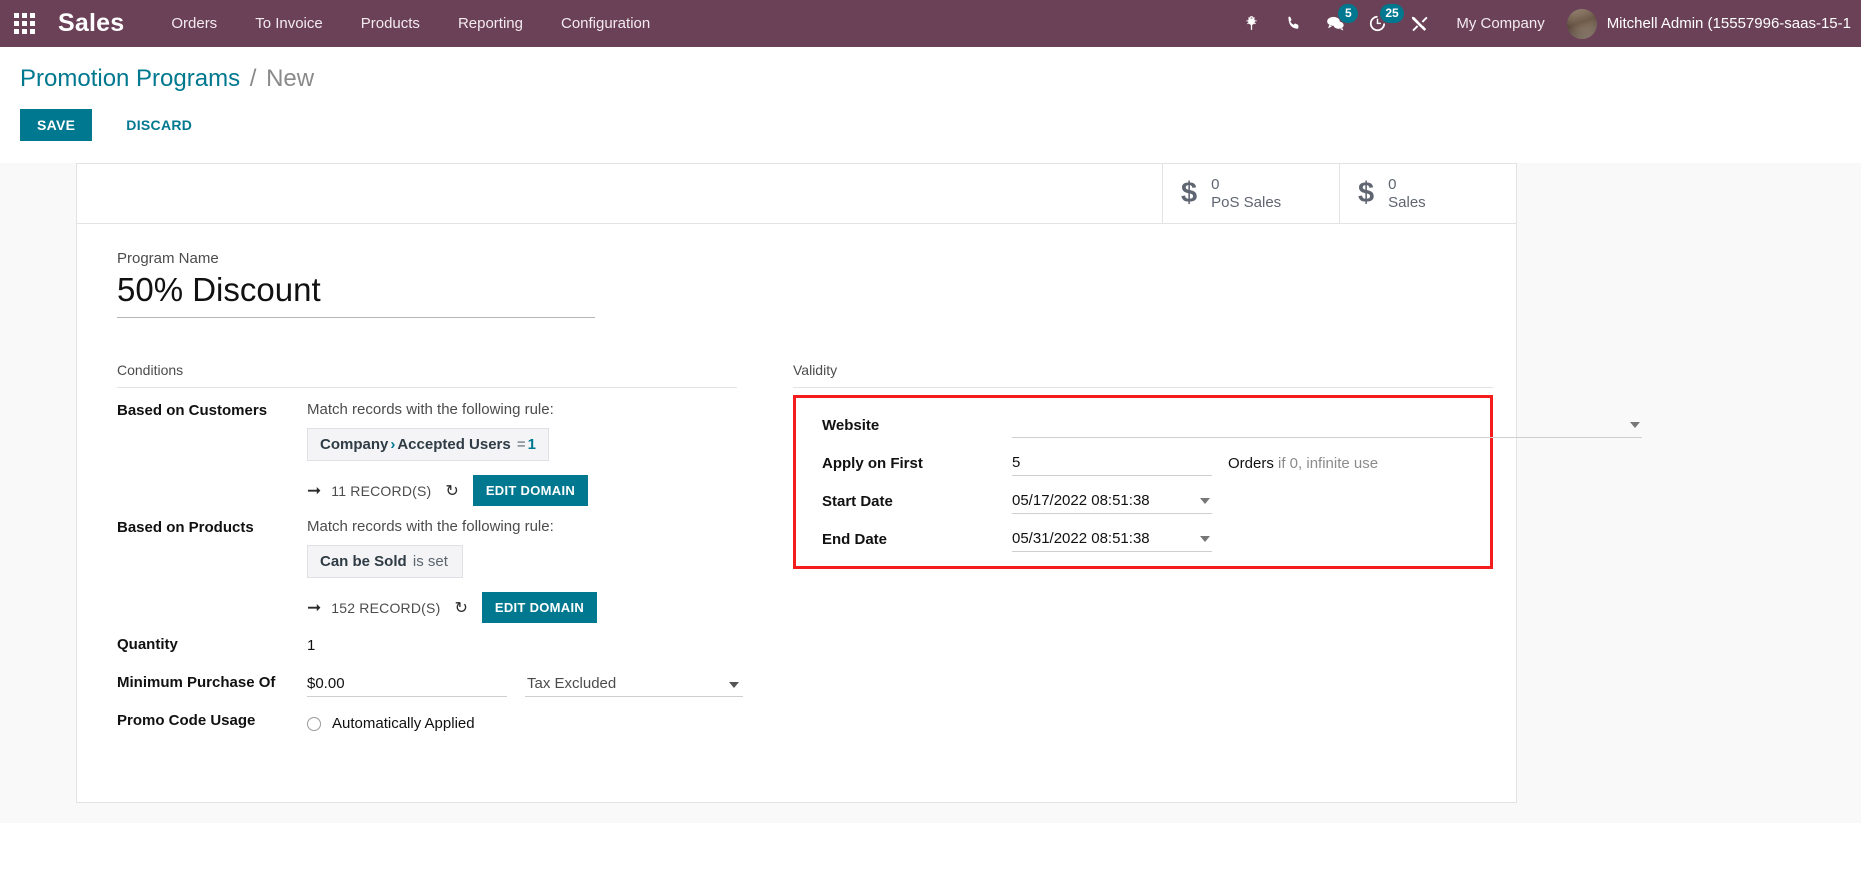 This screenshot has height=891, width=1861. I want to click on start-date-input, so click(1112, 501).